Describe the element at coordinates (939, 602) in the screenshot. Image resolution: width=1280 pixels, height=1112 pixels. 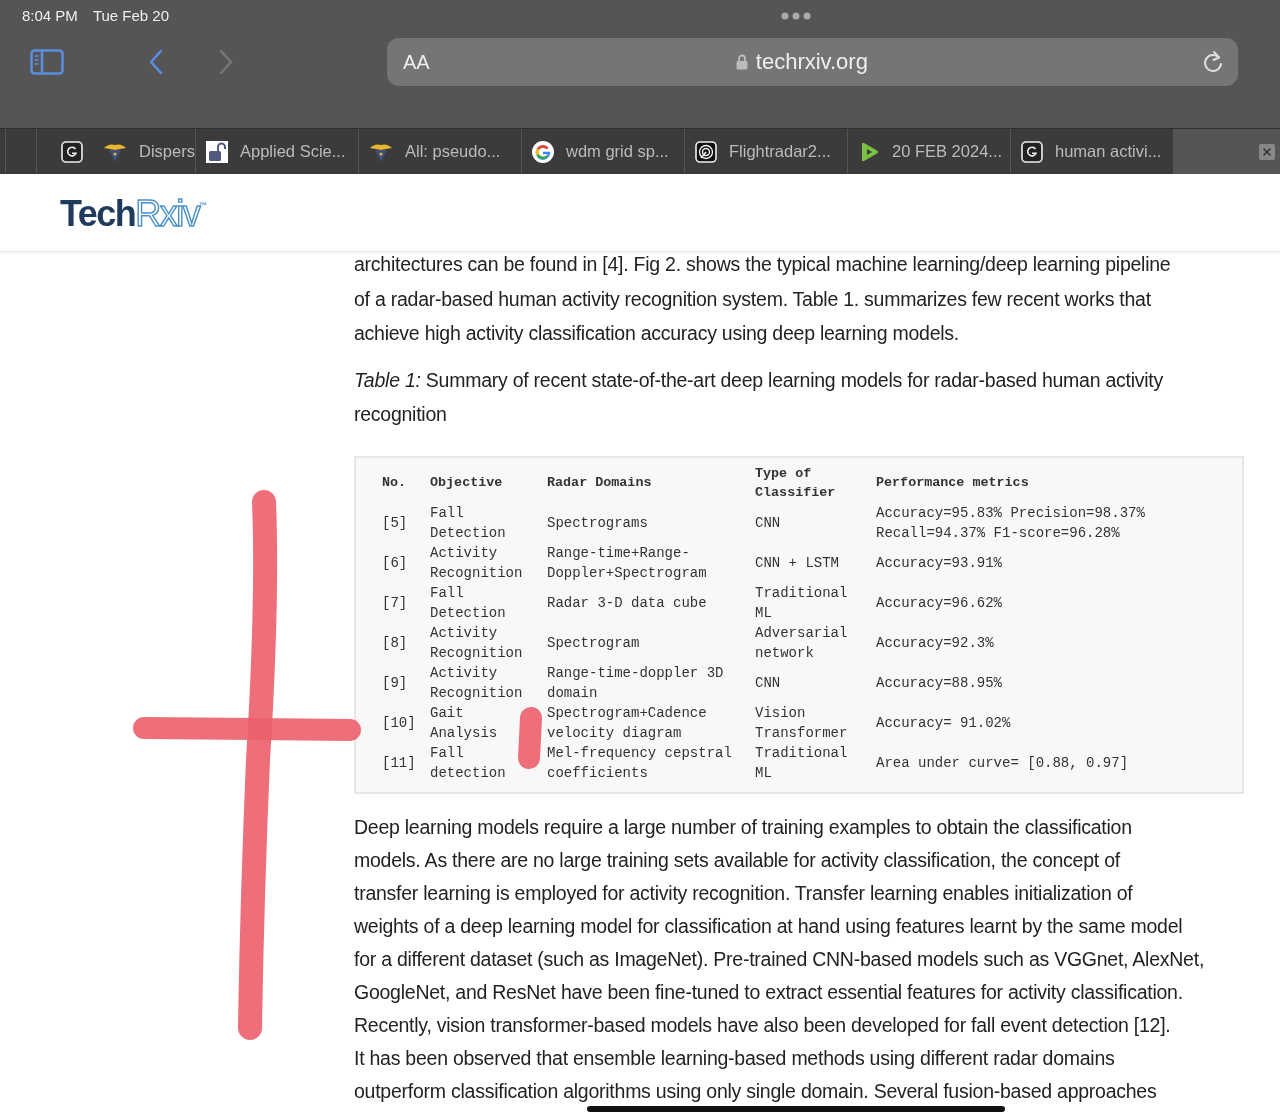
I see `table-cell: Accuracy=96.62%` at that location.